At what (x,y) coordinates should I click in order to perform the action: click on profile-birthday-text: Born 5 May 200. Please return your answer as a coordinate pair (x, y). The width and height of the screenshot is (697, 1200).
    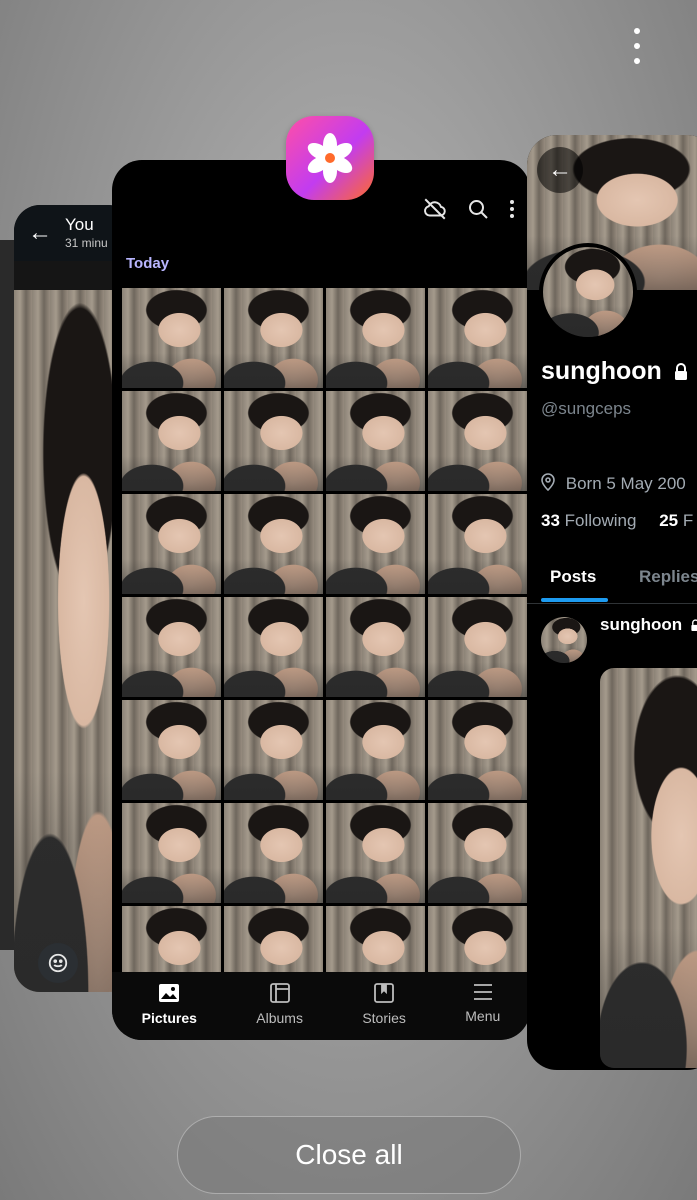
    Looking at the image, I should click on (625, 483).